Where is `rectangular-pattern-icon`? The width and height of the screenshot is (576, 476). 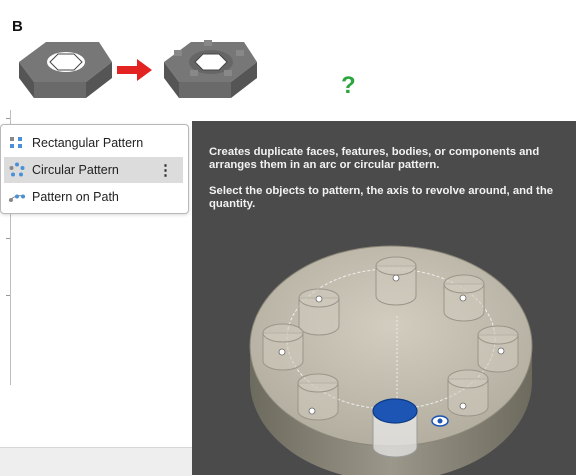
rectangular-pattern-icon is located at coordinates (17, 143).